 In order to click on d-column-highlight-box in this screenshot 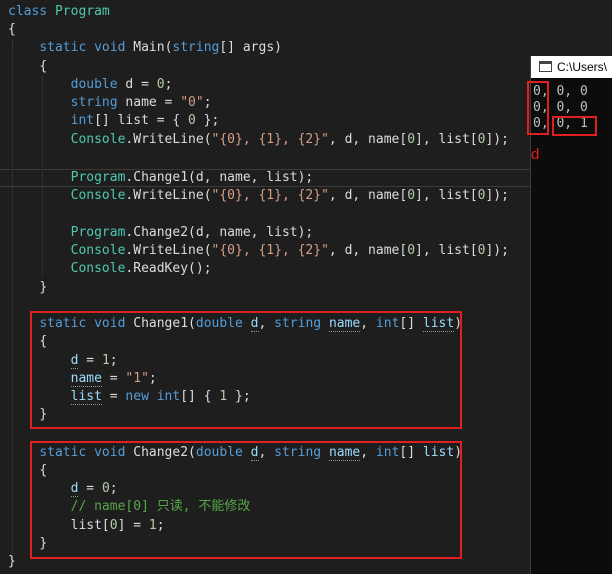, I will do `click(538, 108)`.